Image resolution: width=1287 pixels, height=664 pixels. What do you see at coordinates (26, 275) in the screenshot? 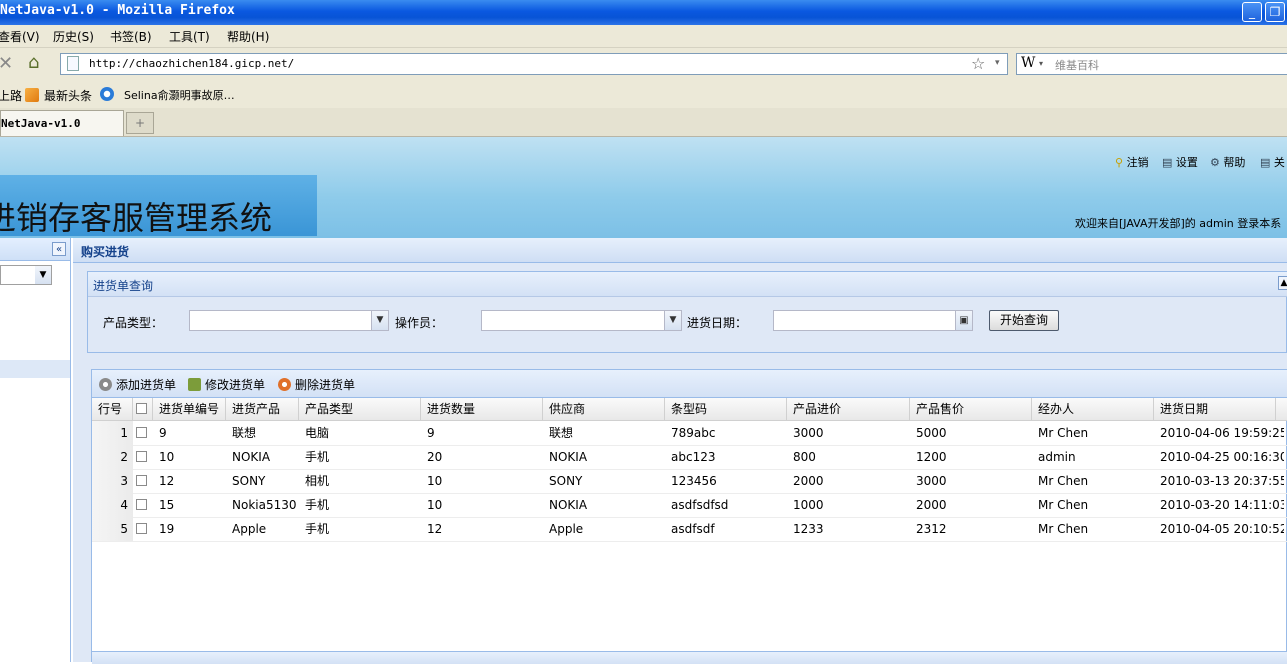
I see `left-panel-select: ▼` at bounding box center [26, 275].